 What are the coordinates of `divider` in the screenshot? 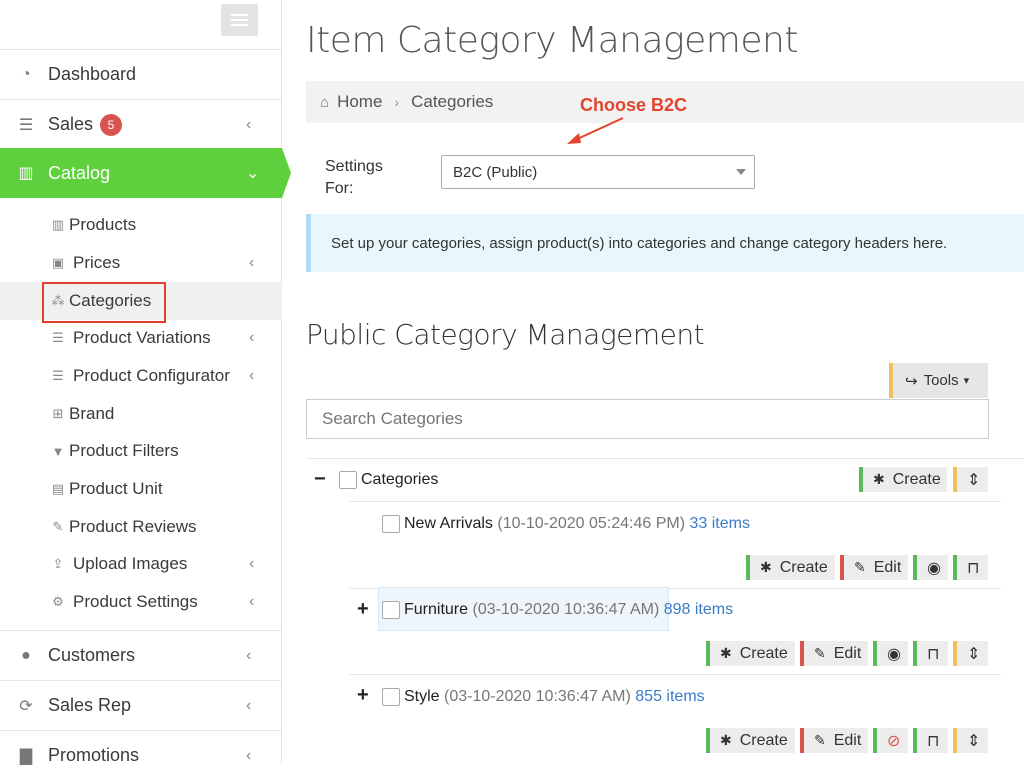 It's located at (665, 458).